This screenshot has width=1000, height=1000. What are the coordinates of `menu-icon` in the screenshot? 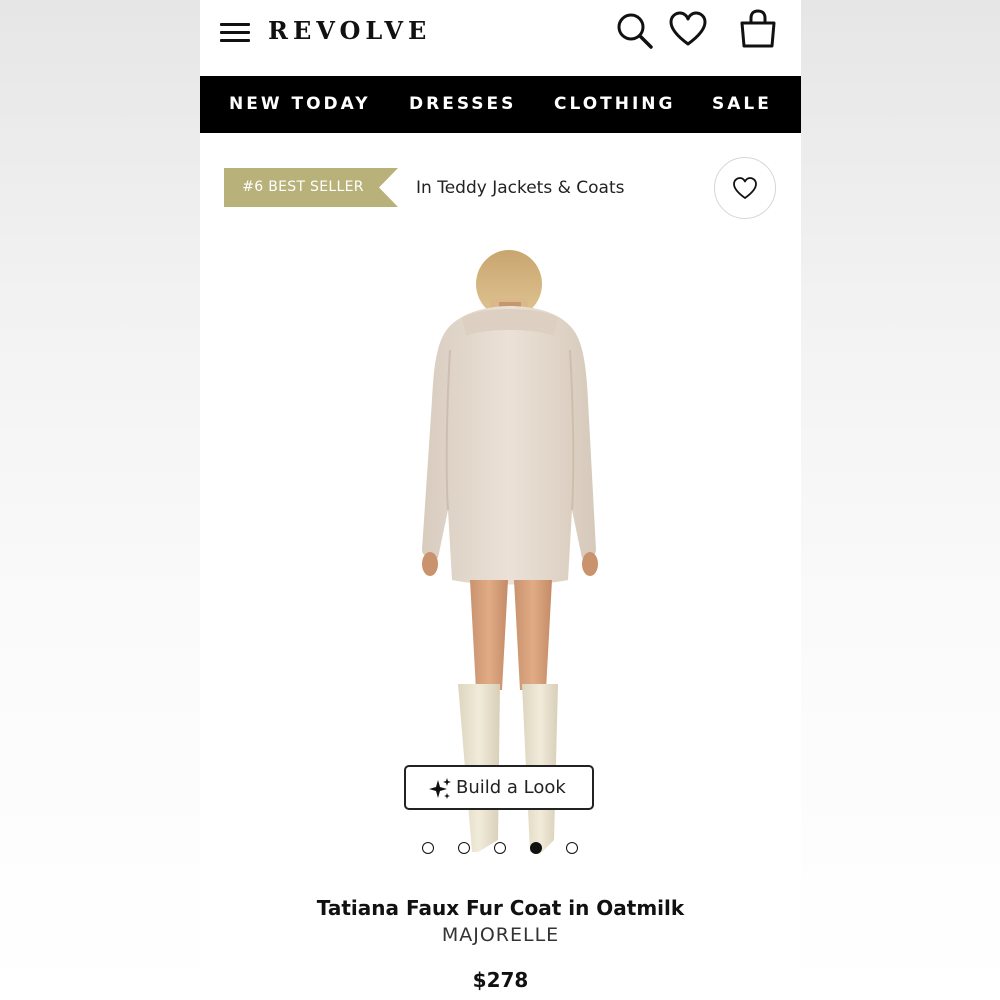 It's located at (235, 32).